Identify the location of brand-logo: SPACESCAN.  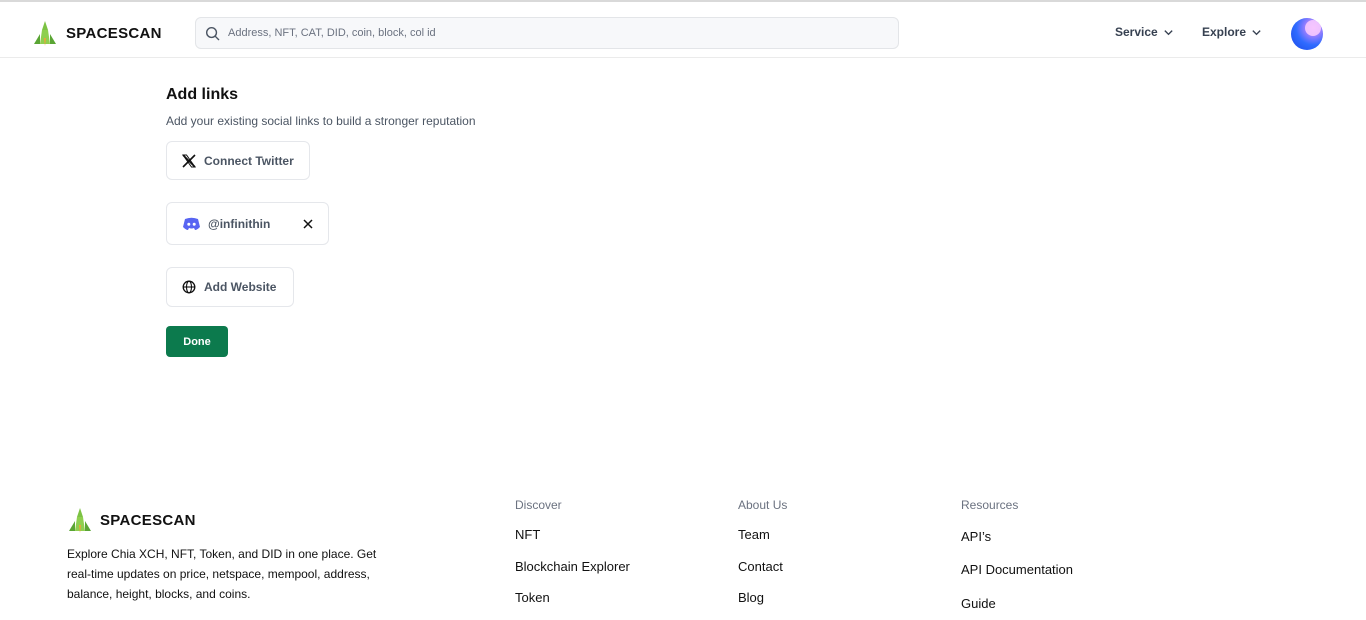
(97, 33).